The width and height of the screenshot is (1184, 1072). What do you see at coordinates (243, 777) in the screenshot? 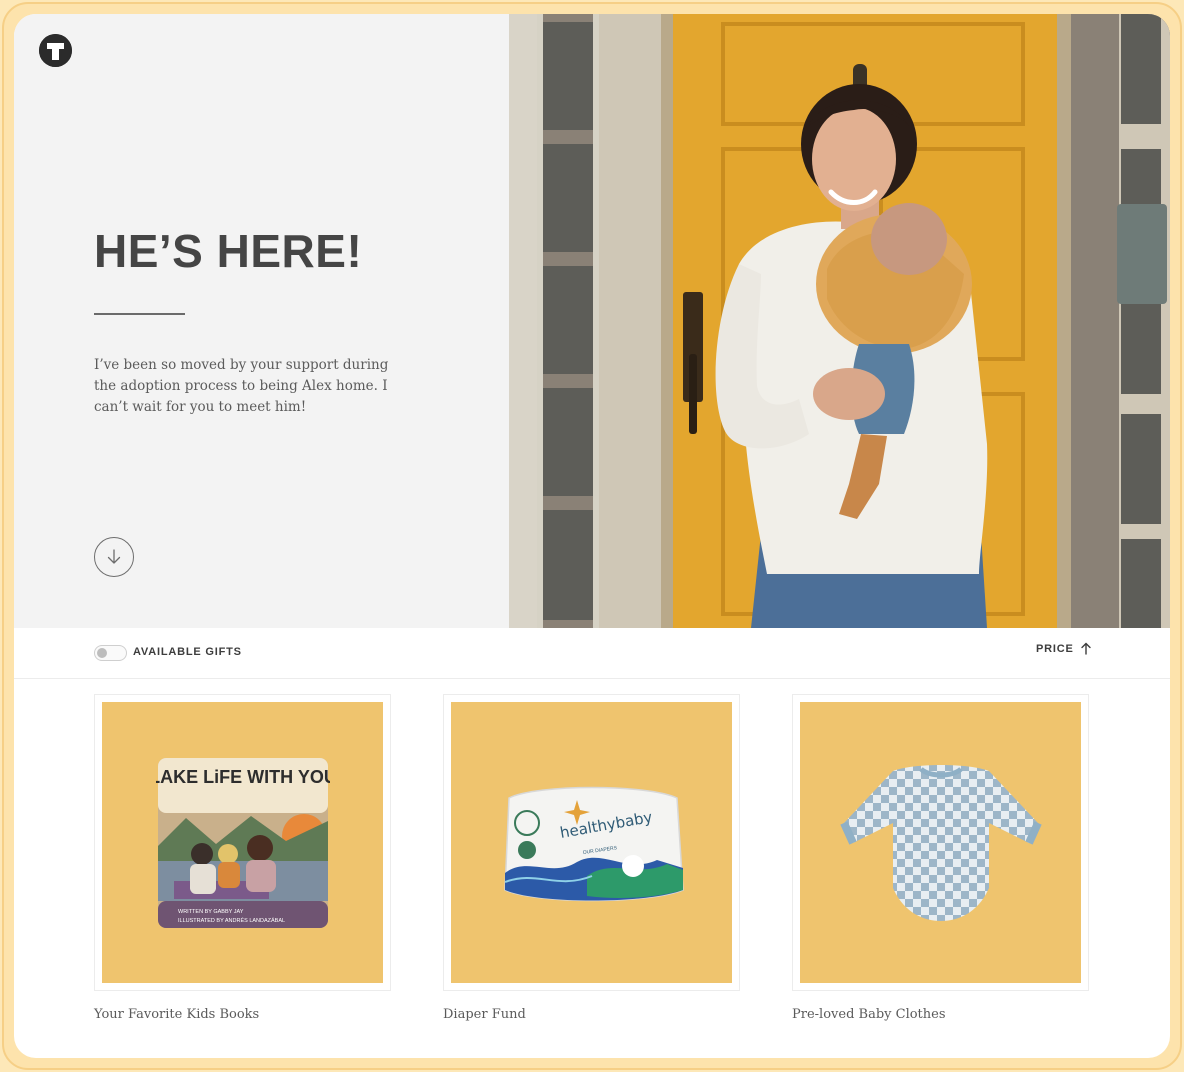
I see `book-title: LAKE LiFE WITH YOU` at bounding box center [243, 777].